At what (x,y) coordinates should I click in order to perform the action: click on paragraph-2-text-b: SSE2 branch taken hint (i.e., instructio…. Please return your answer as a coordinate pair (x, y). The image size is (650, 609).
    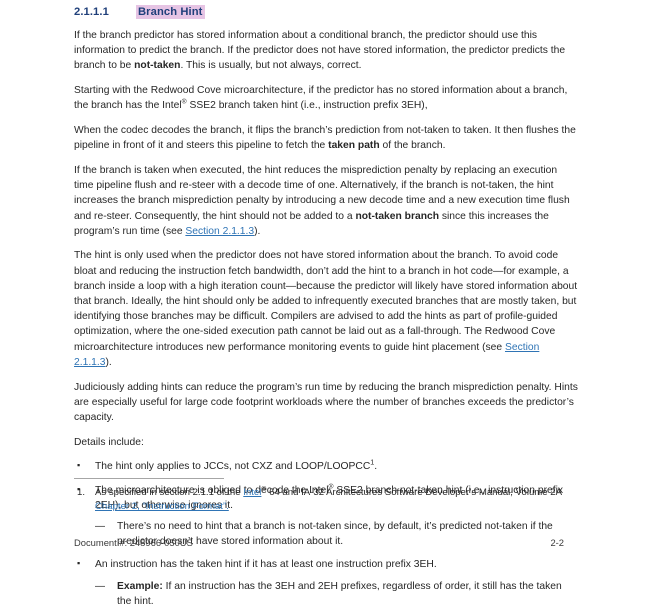
    Looking at the image, I should click on (307, 106).